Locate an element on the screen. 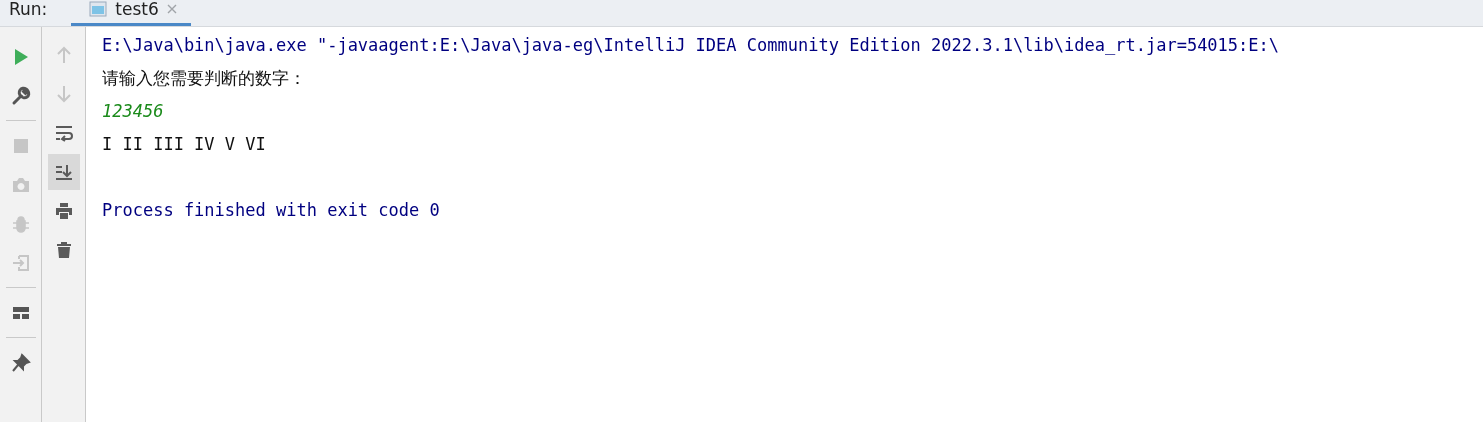 Image resolution: width=1483 pixels, height=422 pixels. console-line: I II III IV V VI is located at coordinates (184, 144).